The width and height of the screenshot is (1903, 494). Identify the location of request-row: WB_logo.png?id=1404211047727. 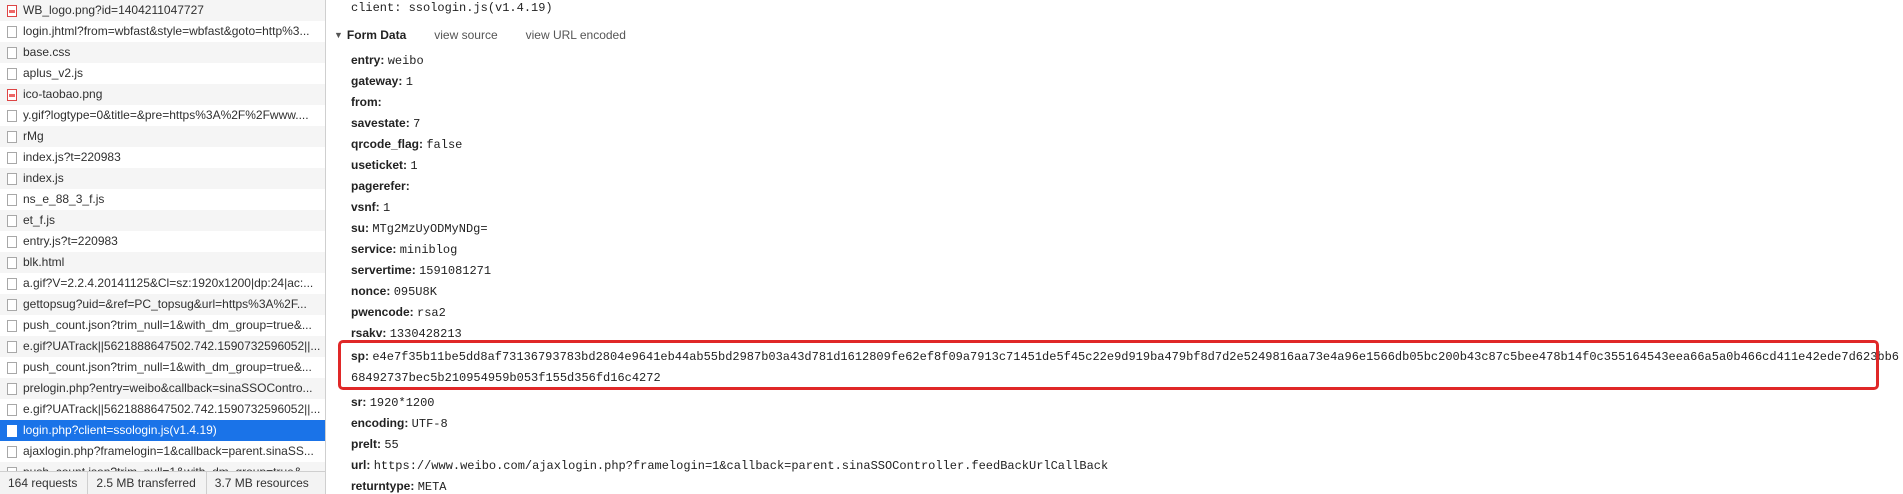
(162, 10).